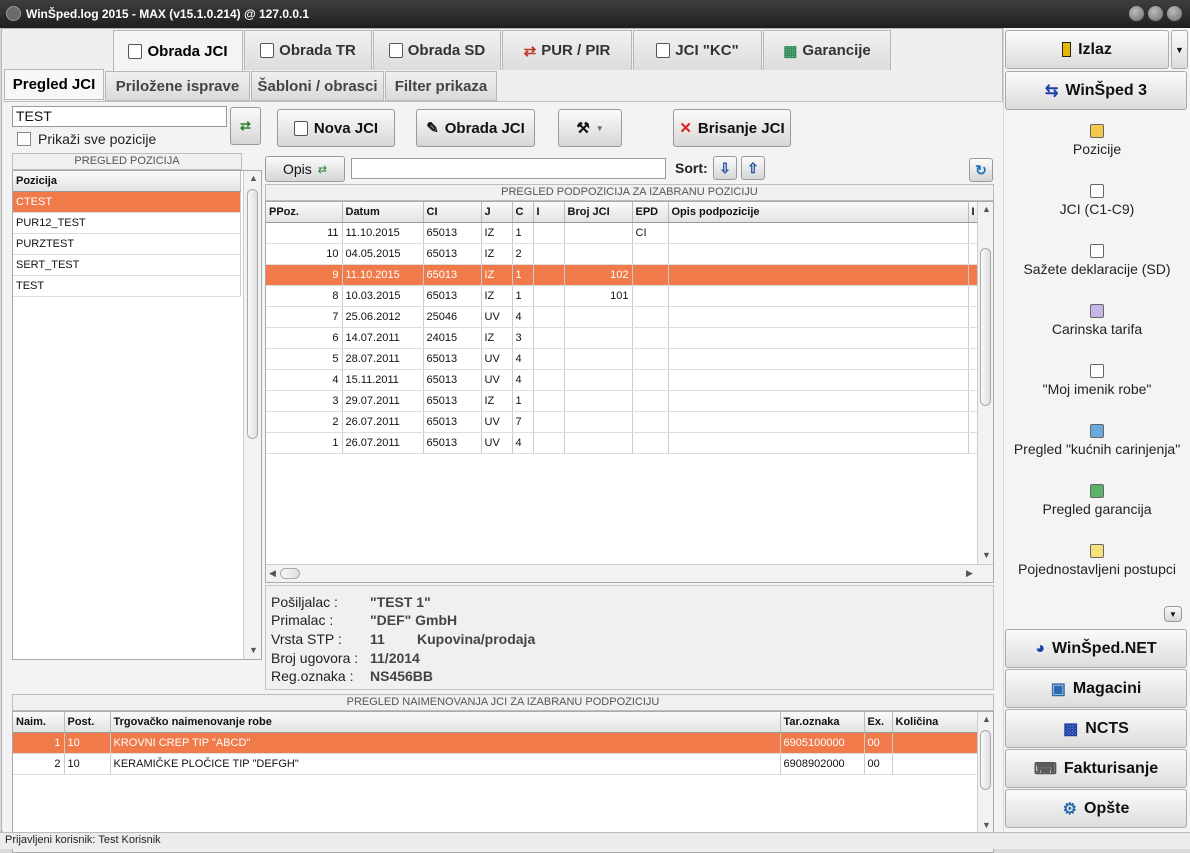 Image resolution: width=1190 pixels, height=853 pixels. What do you see at coordinates (54, 84) in the screenshot?
I see `tab-pregled-jci: Pregled JCI` at bounding box center [54, 84].